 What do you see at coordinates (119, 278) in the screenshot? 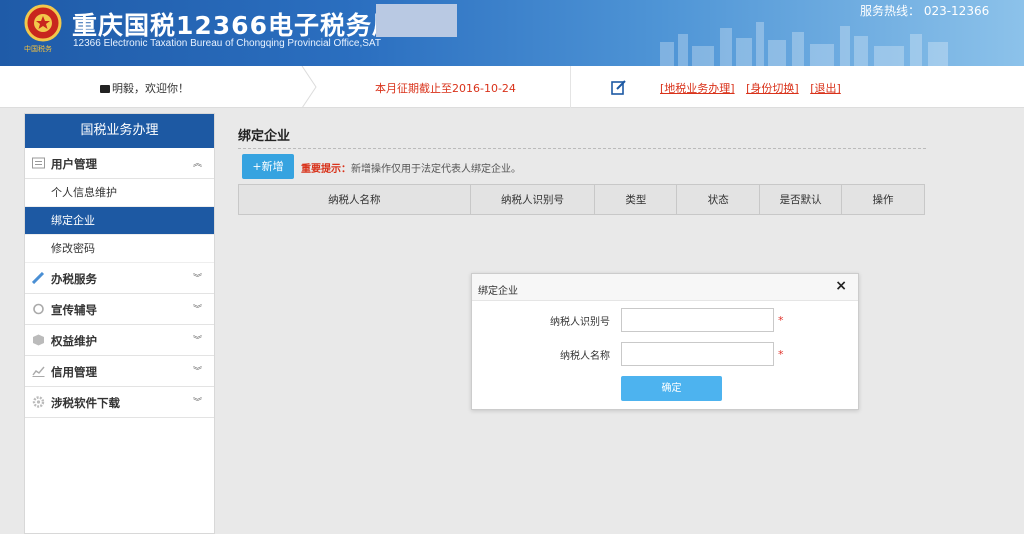
I see `sidebar-group-tax-service: 办税服务 ︾` at bounding box center [119, 278].